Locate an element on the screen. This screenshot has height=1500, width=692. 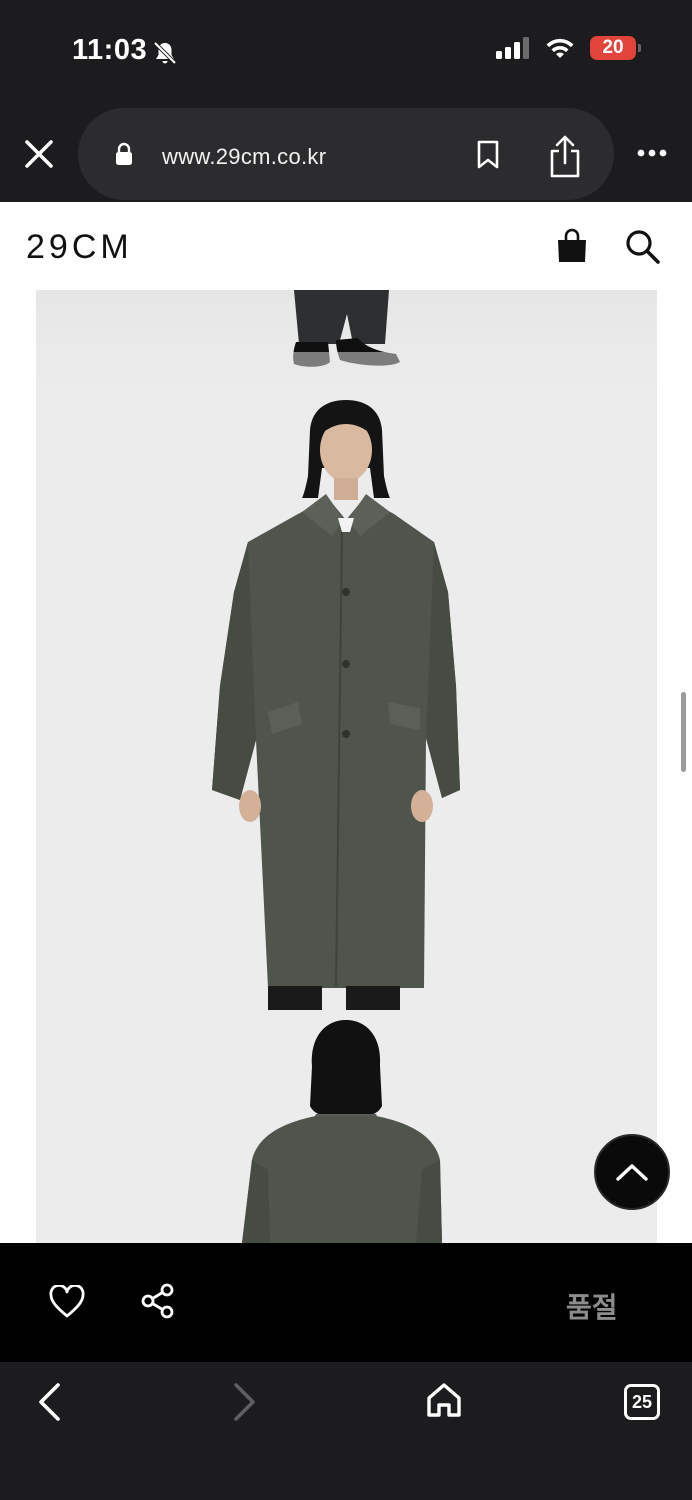
product-photo-coat-back is located at coordinates (342, 1131).